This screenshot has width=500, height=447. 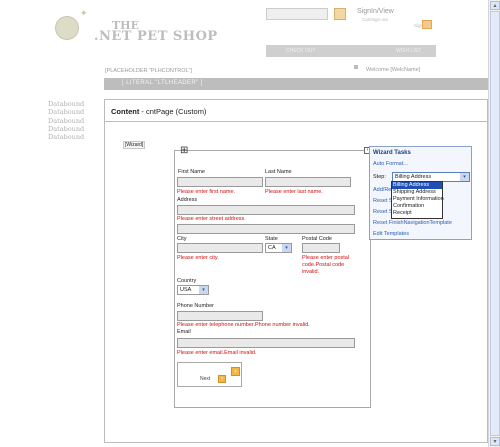 I want to click on address-error: Please enter street address., so click(x=211, y=219).